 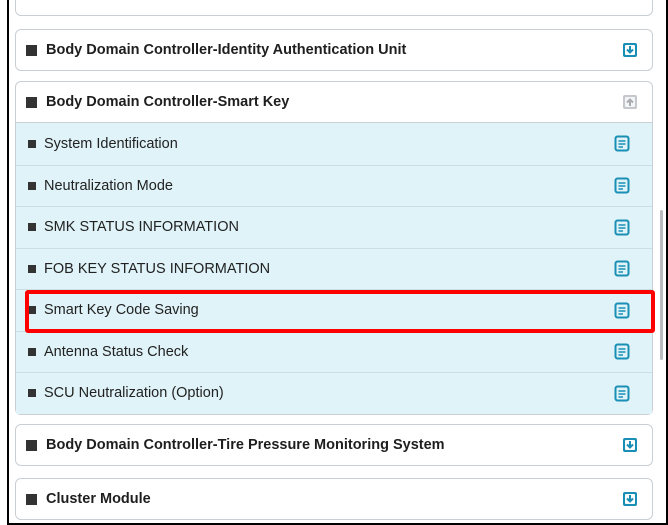 What do you see at coordinates (334, 144) in the screenshot?
I see `menu-item-system-identification: System Identification` at bounding box center [334, 144].